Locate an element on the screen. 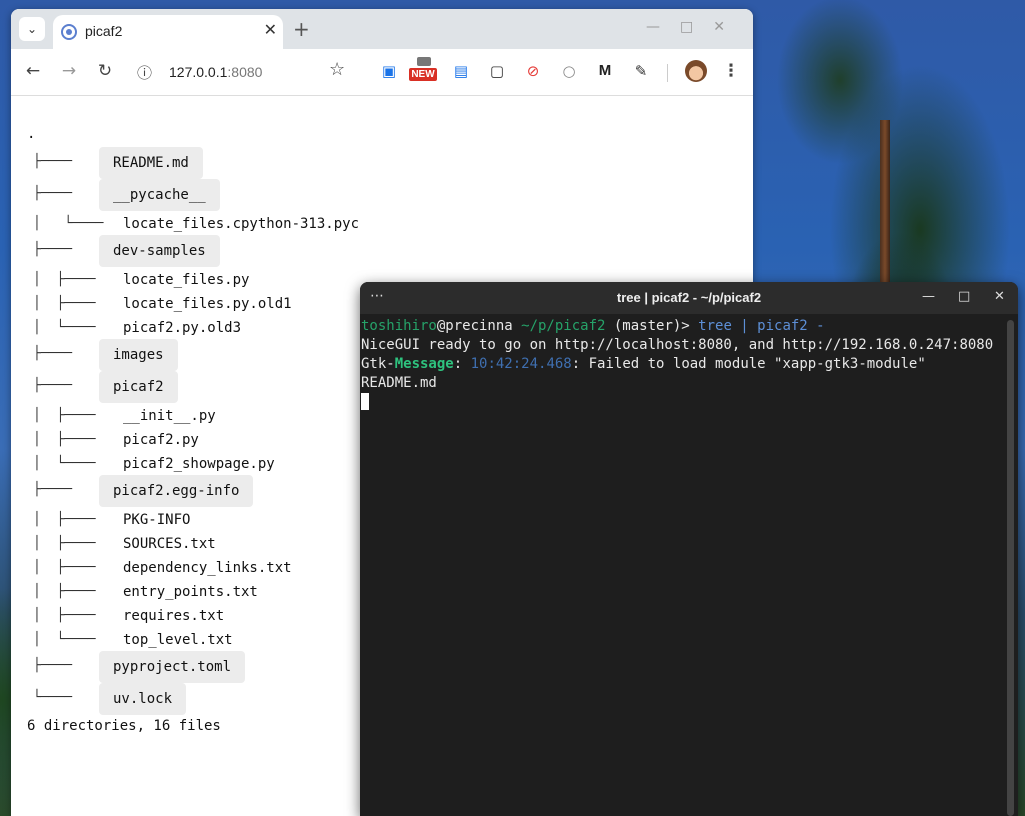 This screenshot has width=1025, height=816. tab-strip: ⌄ picaf2 ✕ + —□✕ is located at coordinates (382, 29).